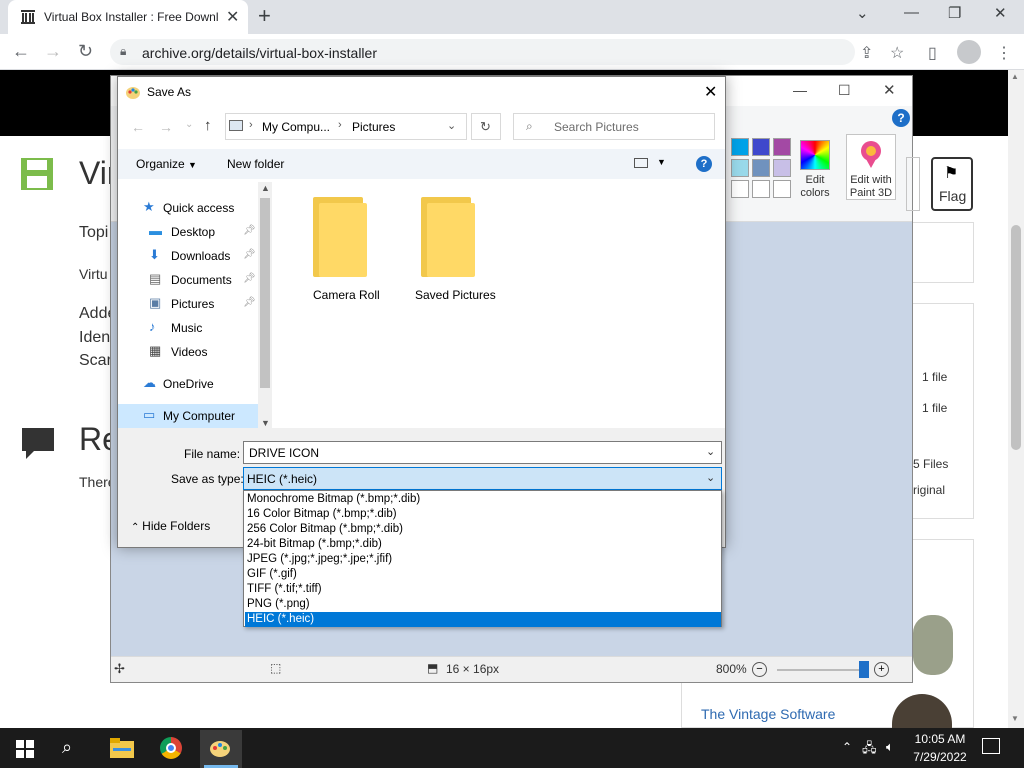 The height and width of the screenshot is (768, 1024). I want to click on nav-scrollbar-thumb, so click(265, 293).